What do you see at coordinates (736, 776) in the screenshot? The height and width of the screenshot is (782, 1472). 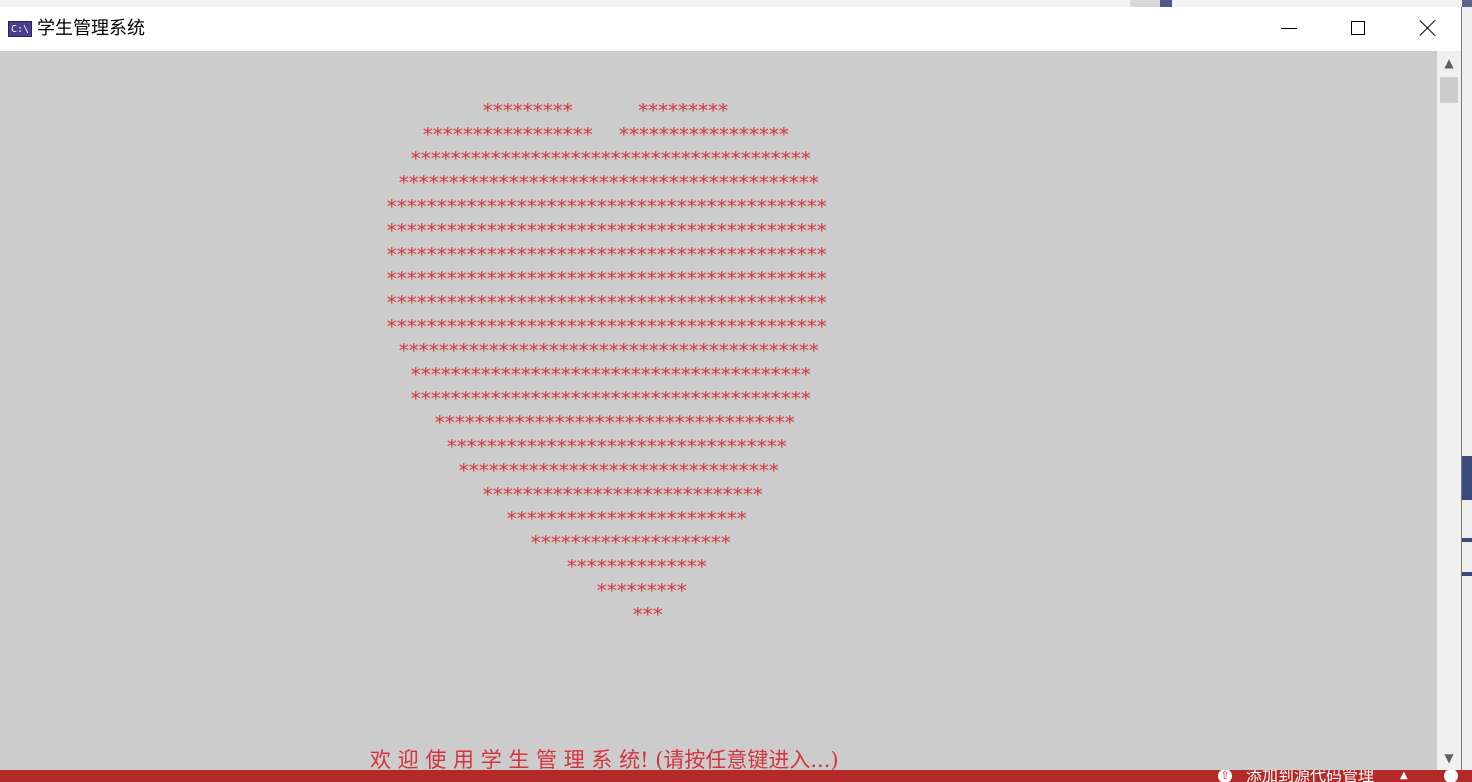 I see `ide-status-bar: ⇧ 添加到源代码管理 ▲` at bounding box center [736, 776].